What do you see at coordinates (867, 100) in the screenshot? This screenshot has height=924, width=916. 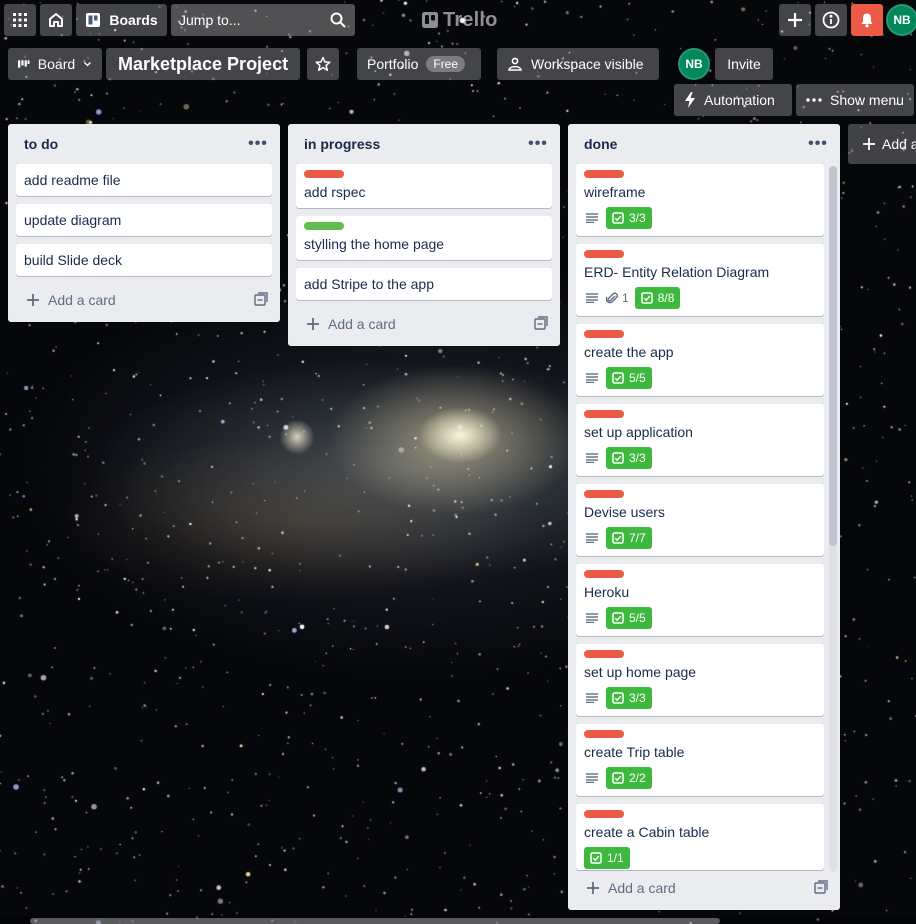 I see `show-menu-label: Show menu` at bounding box center [867, 100].